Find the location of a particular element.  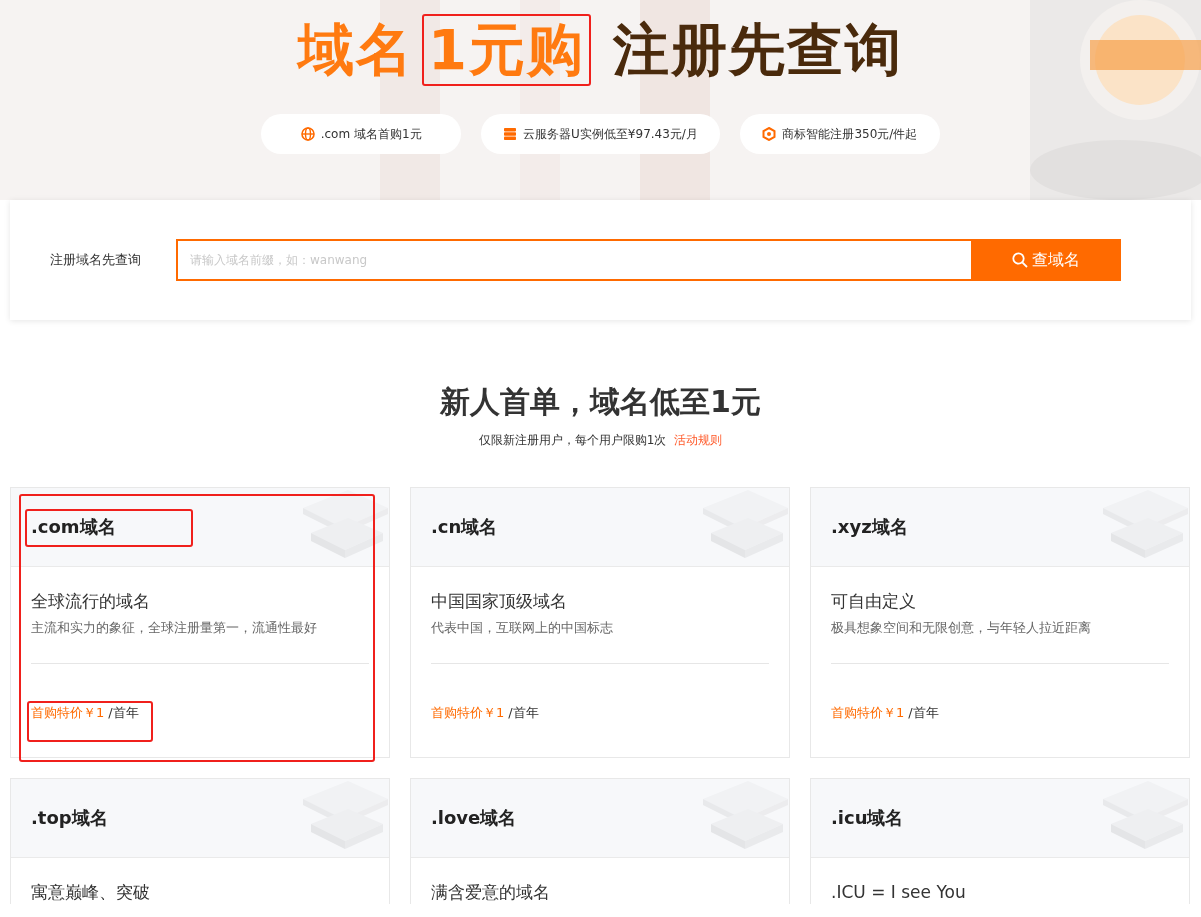

card-title: .love域名 is located at coordinates (474, 818).